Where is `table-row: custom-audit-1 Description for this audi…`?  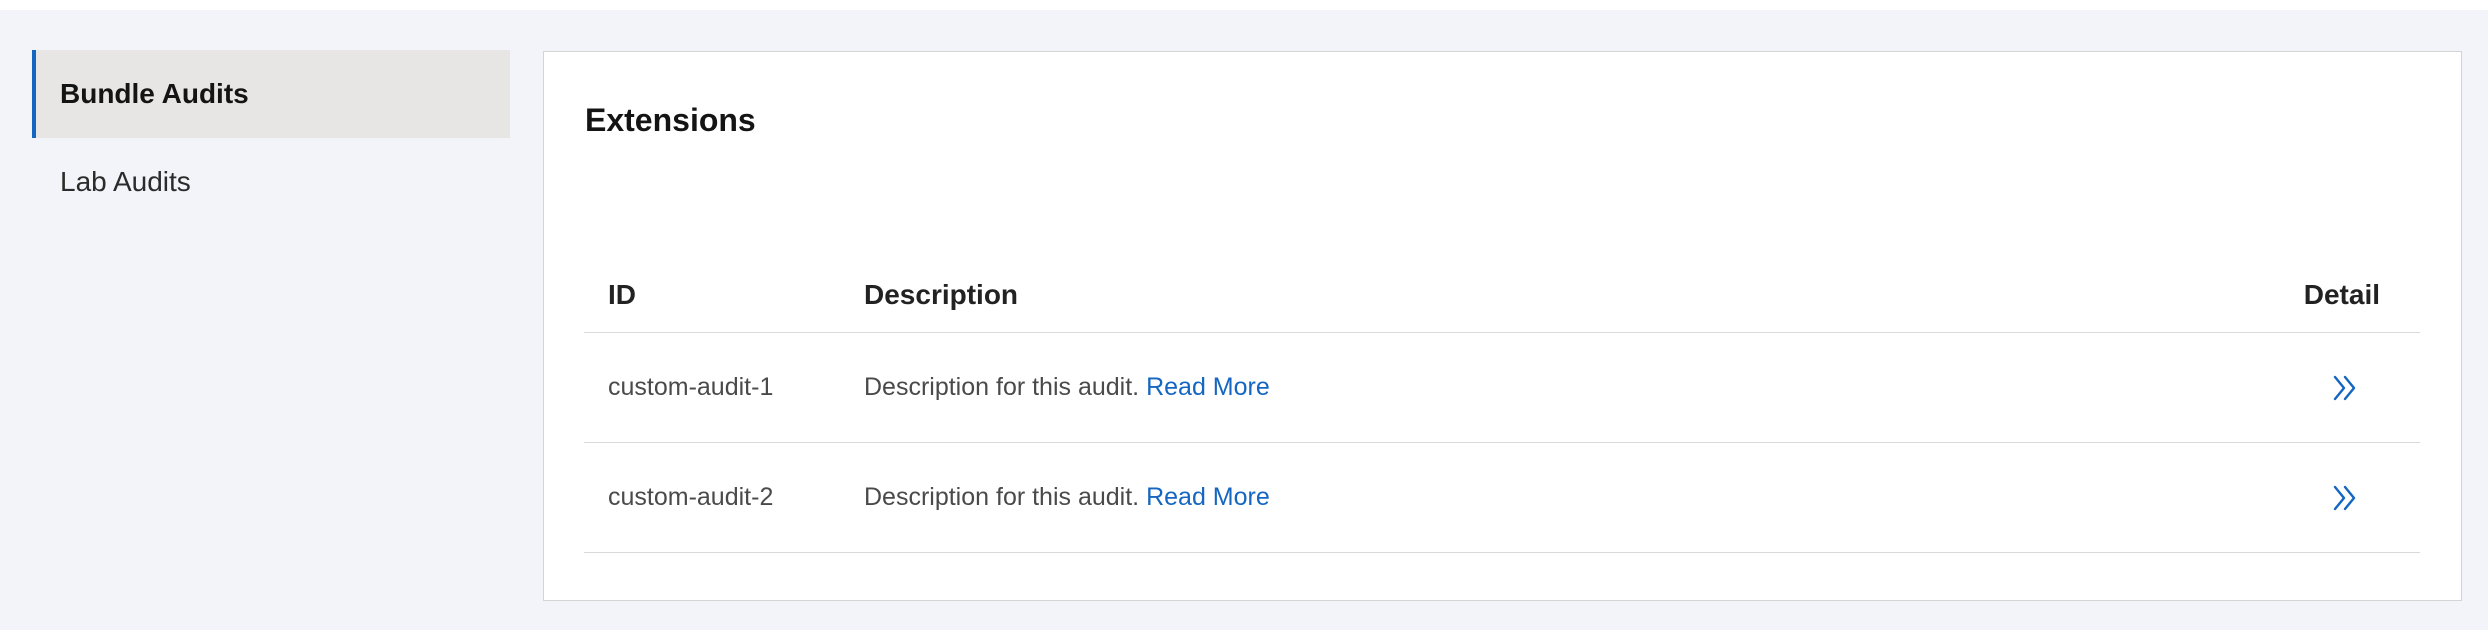 table-row: custom-audit-1 Description for this audi… is located at coordinates (1502, 388).